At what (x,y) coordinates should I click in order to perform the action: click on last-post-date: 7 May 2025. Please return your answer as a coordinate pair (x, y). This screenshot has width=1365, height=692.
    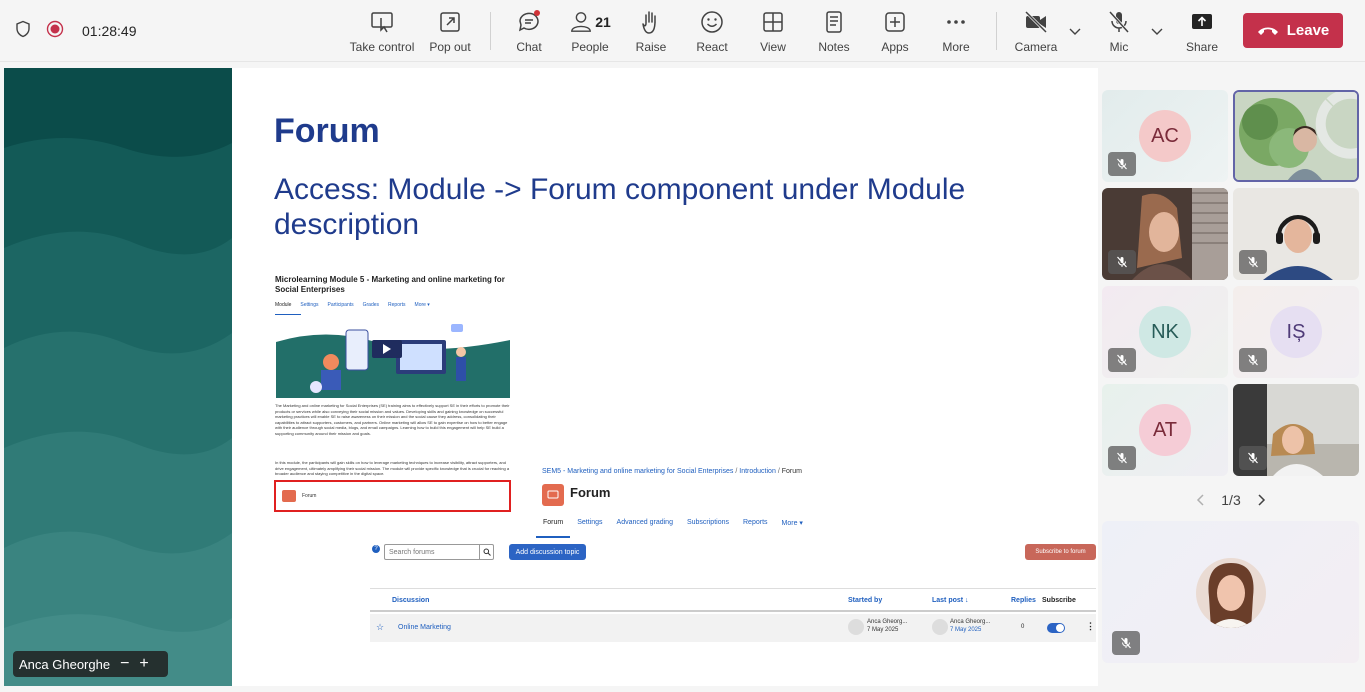
    Looking at the image, I should click on (965, 630).